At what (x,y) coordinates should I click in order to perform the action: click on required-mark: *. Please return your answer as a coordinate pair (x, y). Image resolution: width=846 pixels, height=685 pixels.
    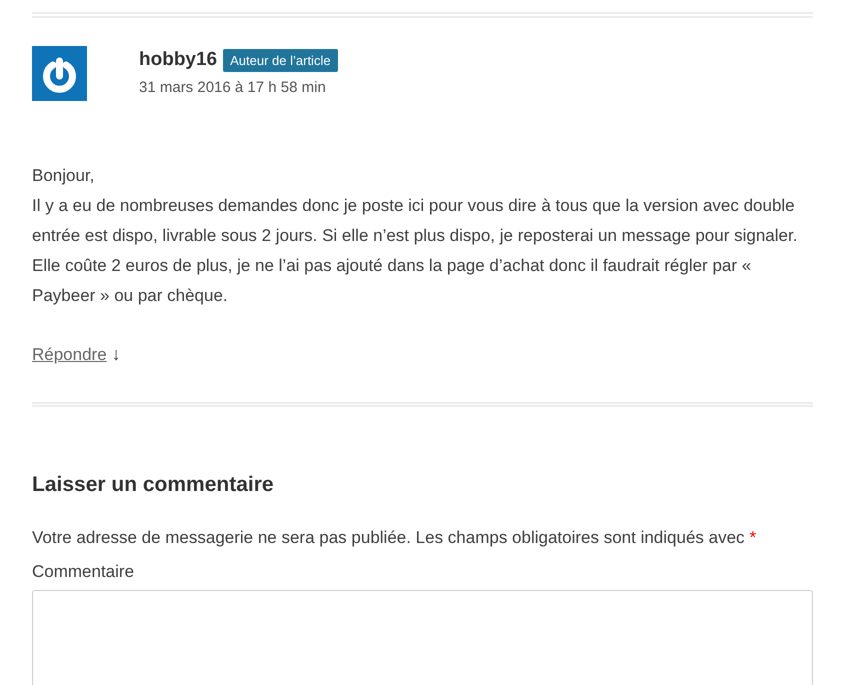
    Looking at the image, I should click on (753, 537).